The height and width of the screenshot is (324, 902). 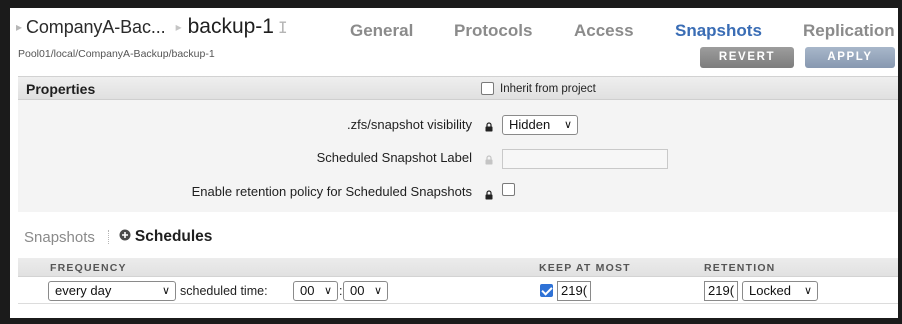 I want to click on tab-general: General, so click(x=381, y=31).